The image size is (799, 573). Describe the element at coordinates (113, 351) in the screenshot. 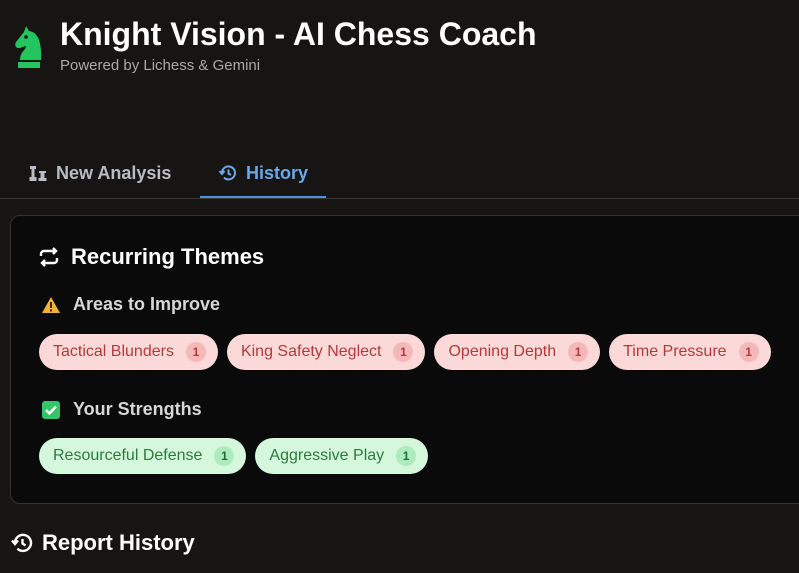

I see `chip-label: Tactical Blunders` at that location.